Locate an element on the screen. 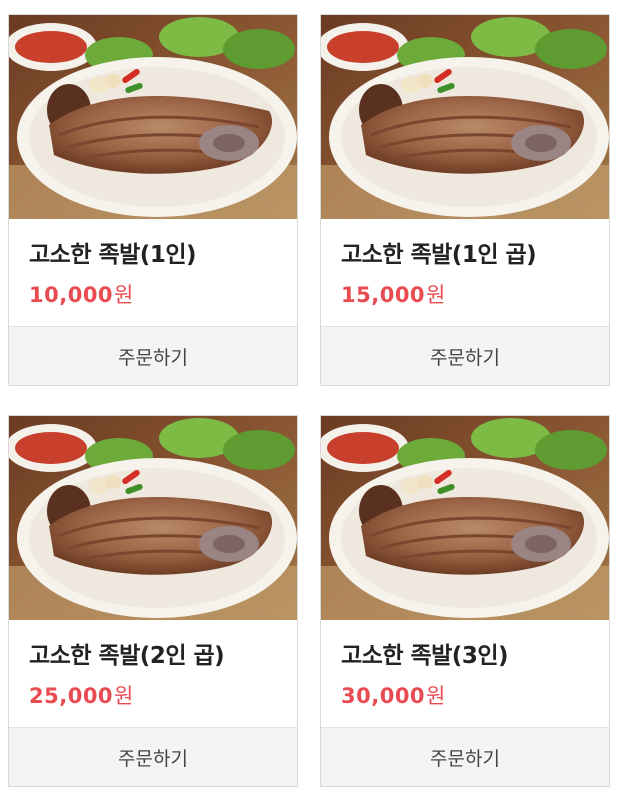 The image size is (618, 805). product-price: 15,000원 is located at coordinates (393, 294).